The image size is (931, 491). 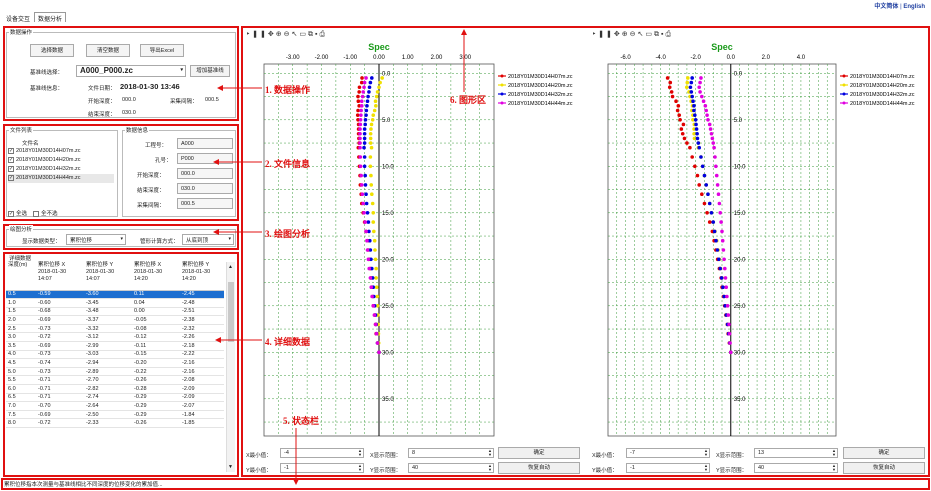 What do you see at coordinates (156, 276) in the screenshot?
I see `table-header-cell: 累积位移 X 2018-01-30 14:20` at bounding box center [156, 276].